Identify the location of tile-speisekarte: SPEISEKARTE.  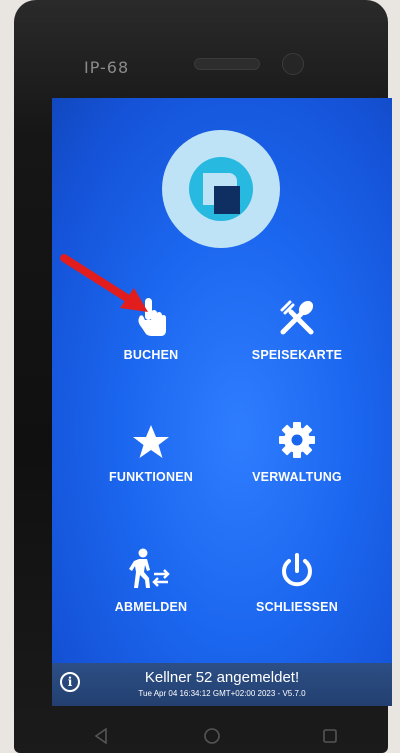
(297, 328).